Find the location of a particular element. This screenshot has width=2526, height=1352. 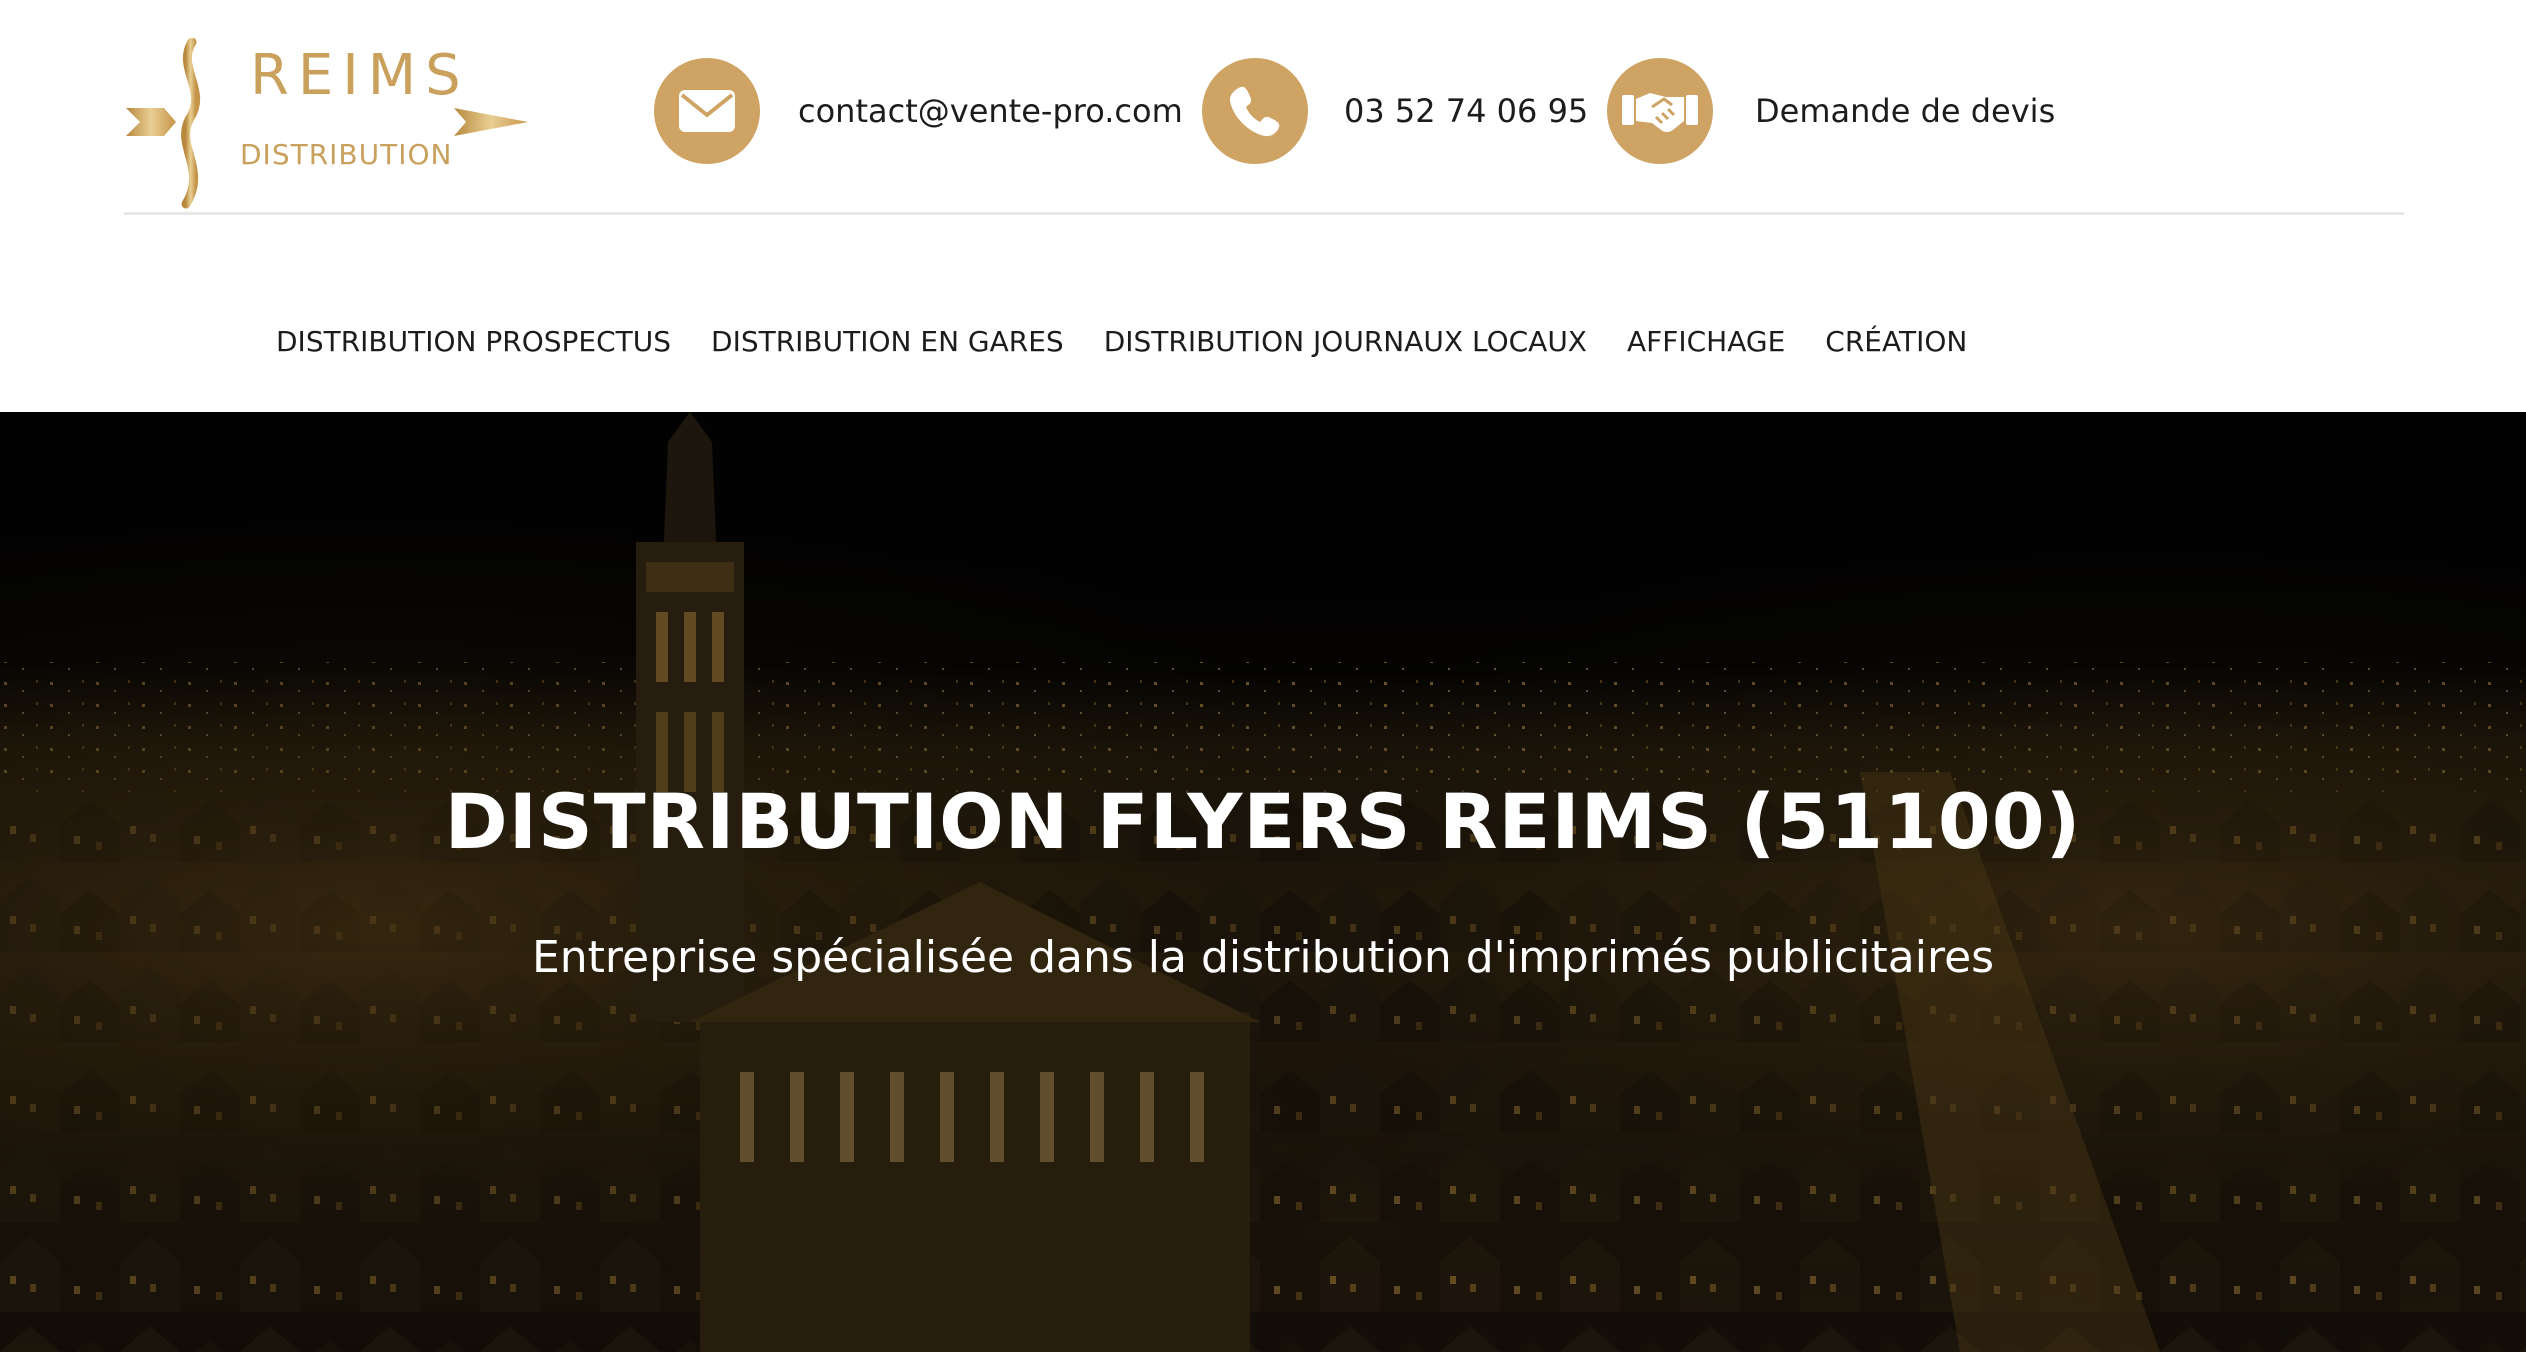

header-divider is located at coordinates (1264, 213).